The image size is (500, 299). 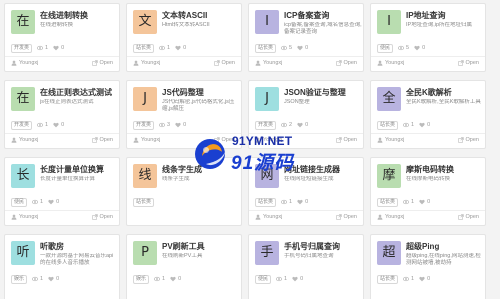 What do you see at coordinates (445, 246) in the screenshot?
I see `tool-title: 超级Ping` at bounding box center [445, 246].